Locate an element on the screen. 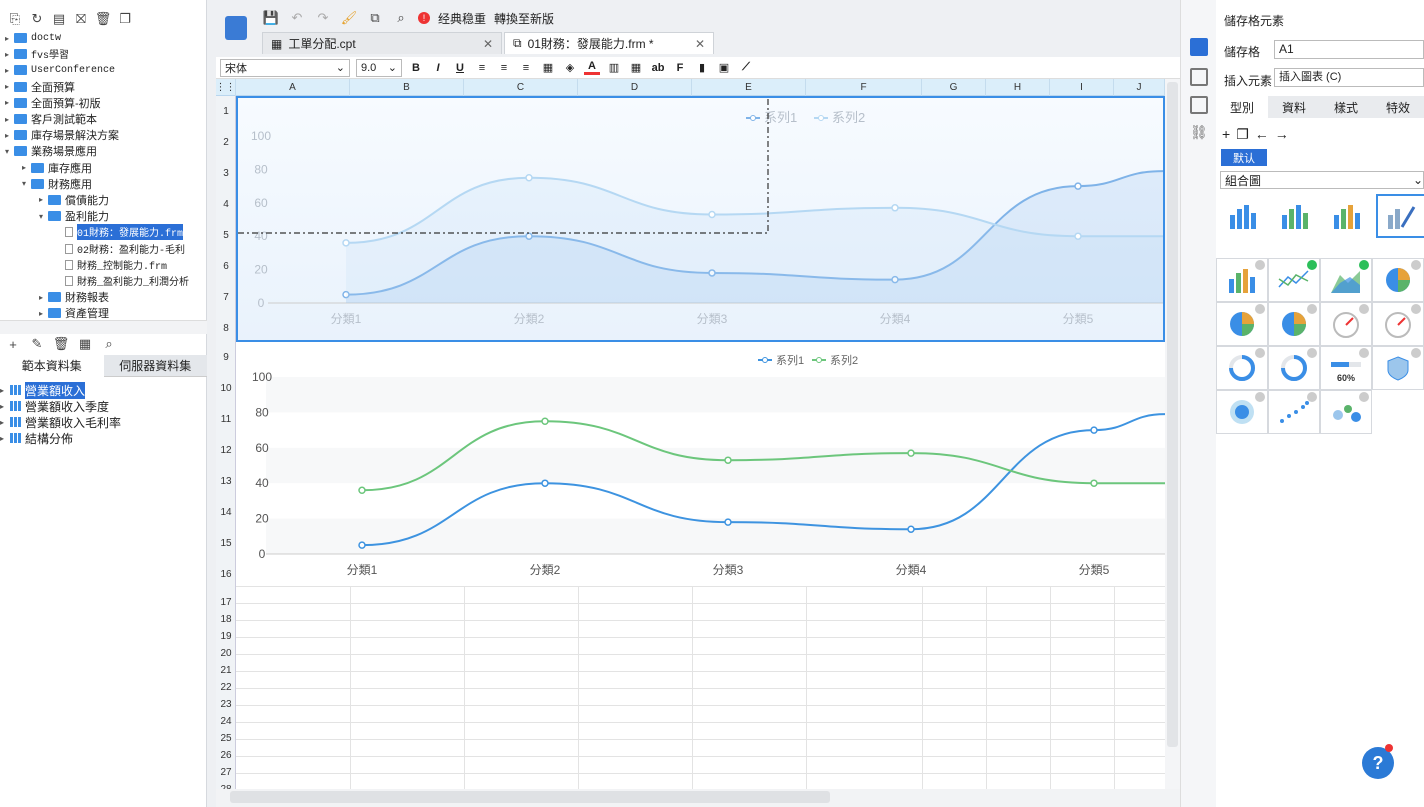  shield-chart-icon is located at coordinates (1398, 368).